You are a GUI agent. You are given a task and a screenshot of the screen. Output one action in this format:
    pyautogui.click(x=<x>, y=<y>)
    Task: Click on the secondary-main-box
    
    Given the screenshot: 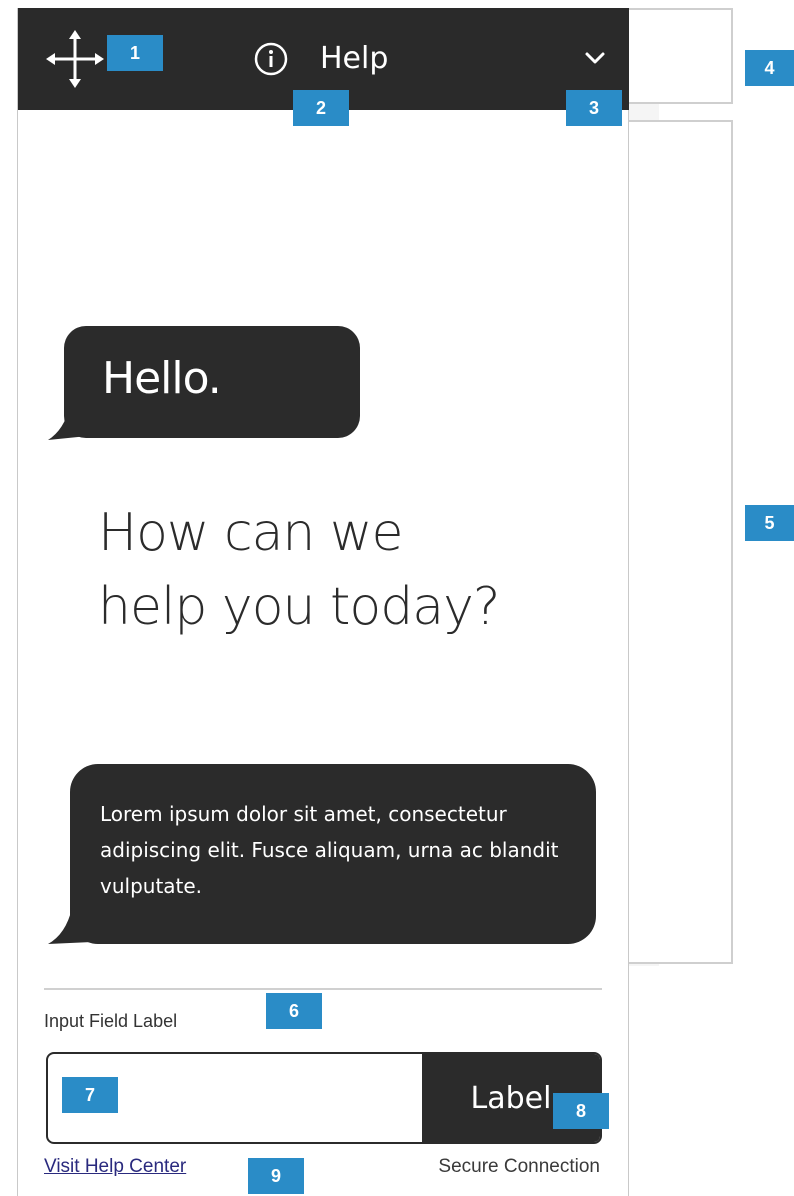 What is the action you would take?
    pyautogui.click(x=681, y=542)
    